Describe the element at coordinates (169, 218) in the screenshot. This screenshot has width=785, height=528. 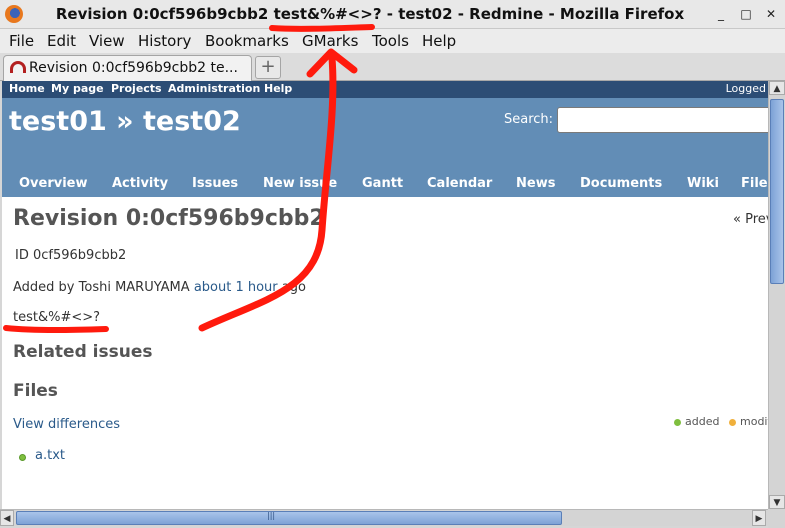
I see `page-title: Revision 0:0cf596b9cbb2` at that location.